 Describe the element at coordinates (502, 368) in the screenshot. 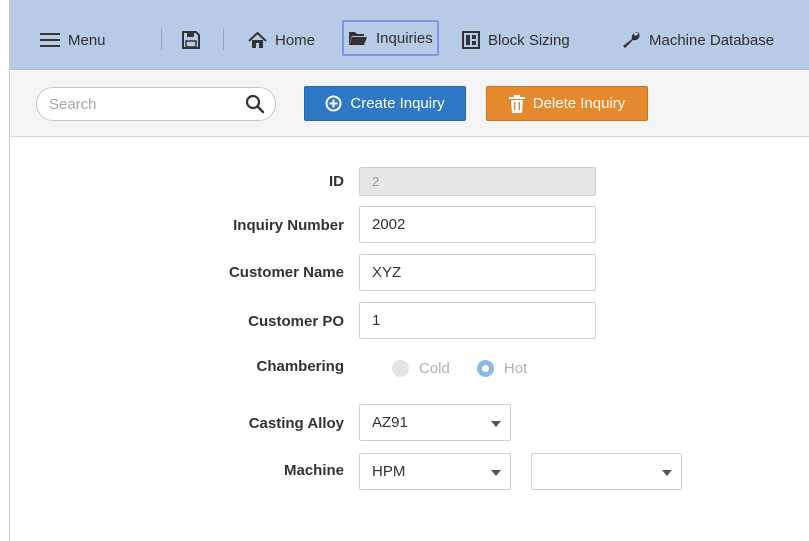

I see `chambering-option-hot: Hot` at that location.